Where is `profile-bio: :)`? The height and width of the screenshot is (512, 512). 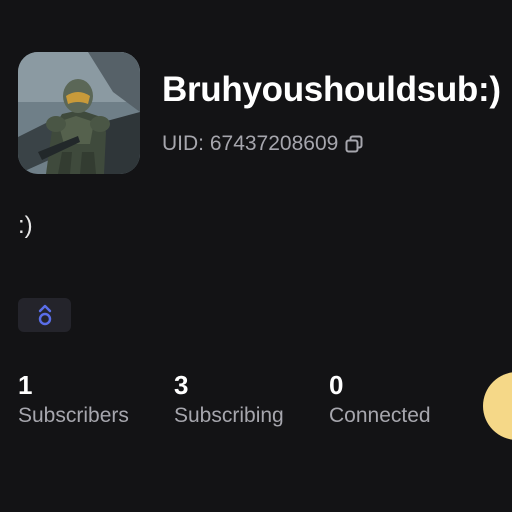 profile-bio: :) is located at coordinates (25, 225).